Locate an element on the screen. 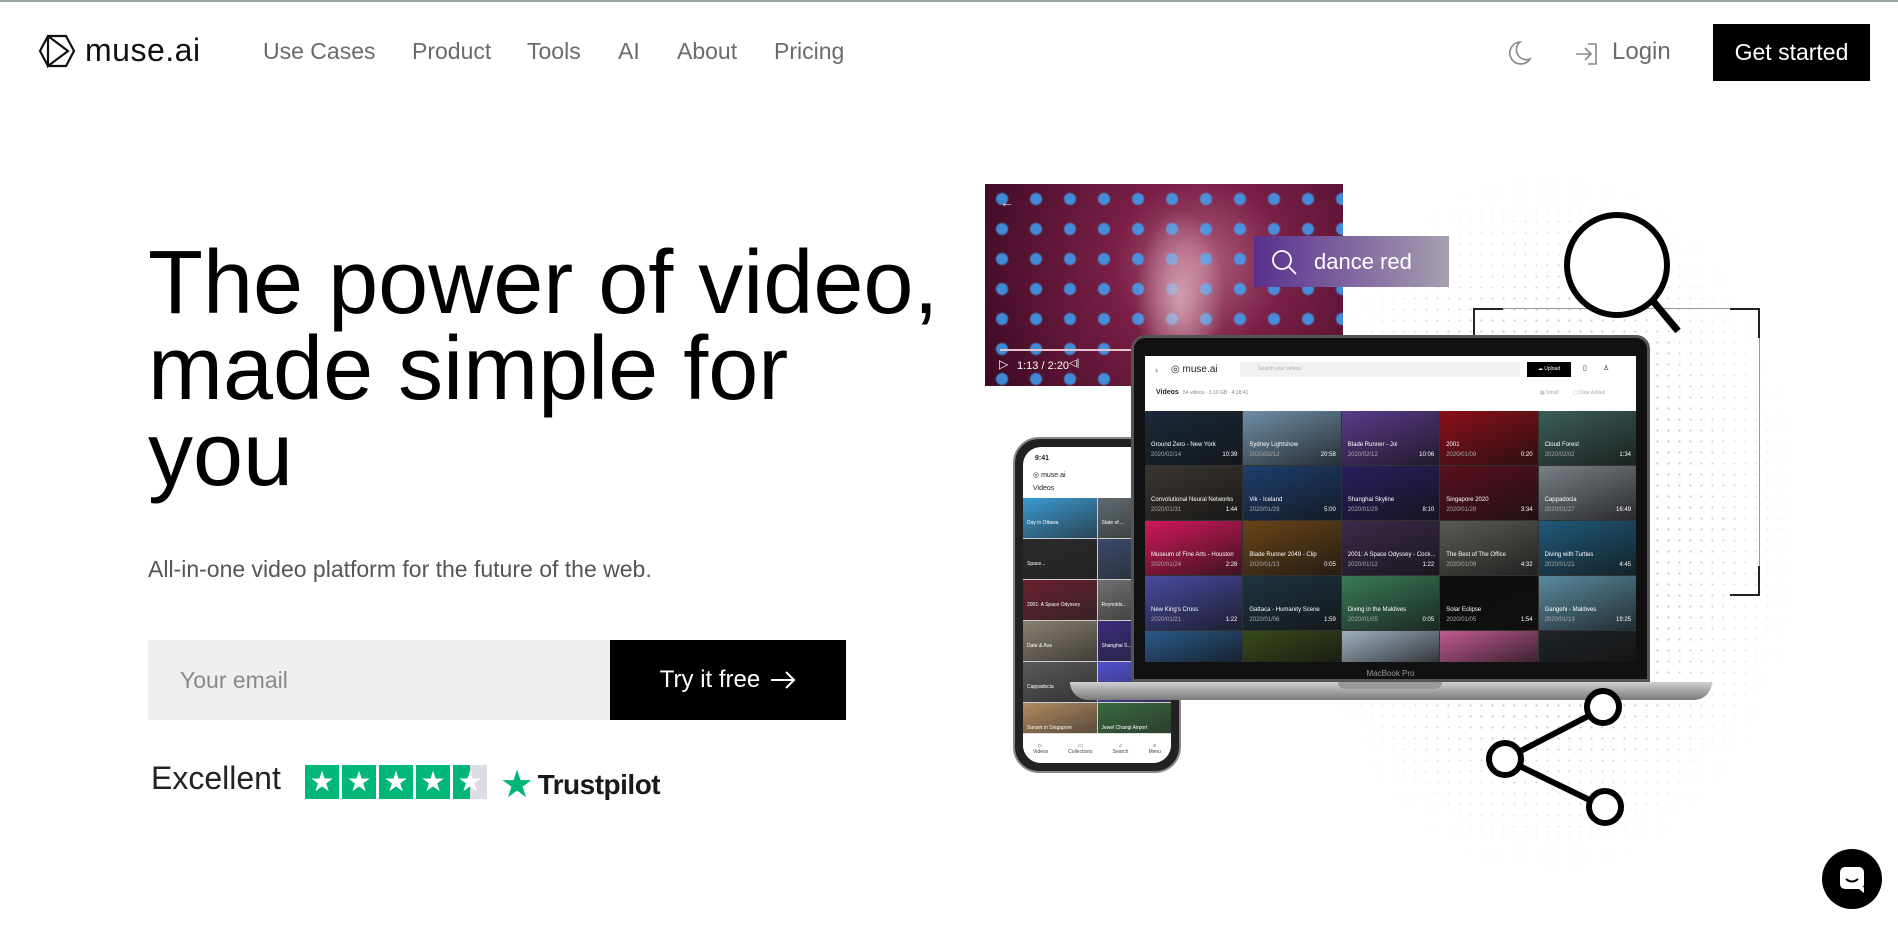 This screenshot has height=930, width=1898. phone-video-title: Sunset in Singapore is located at coordinates (1050, 728).